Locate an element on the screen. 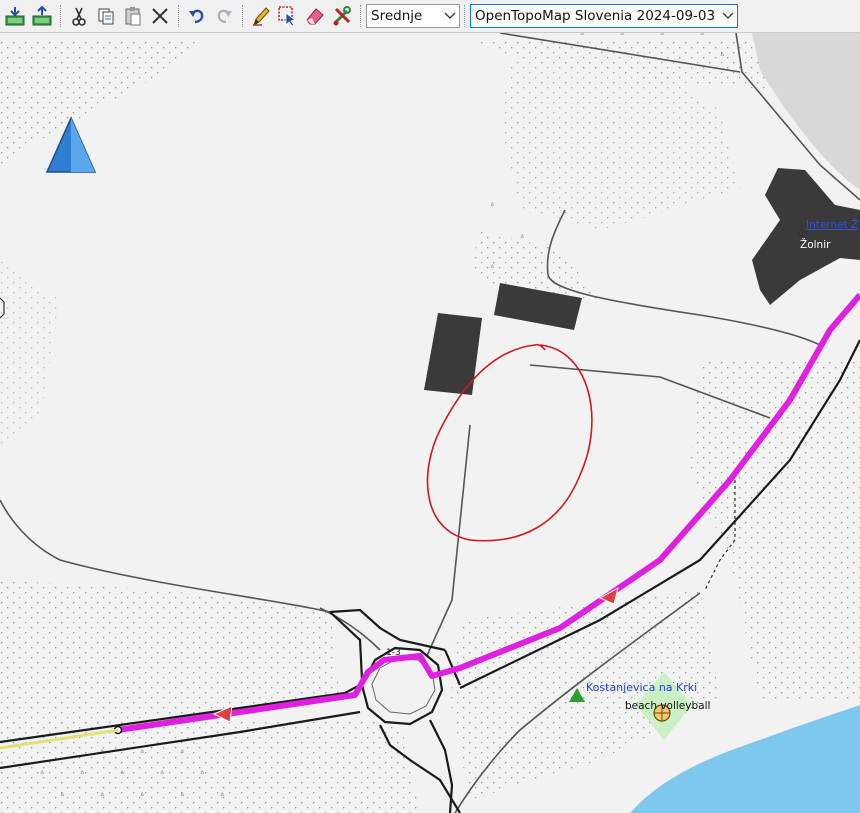 This screenshot has height=813, width=860. map-select-value: OpenTopoMap Slovenia 2024-09-03 is located at coordinates (595, 16).